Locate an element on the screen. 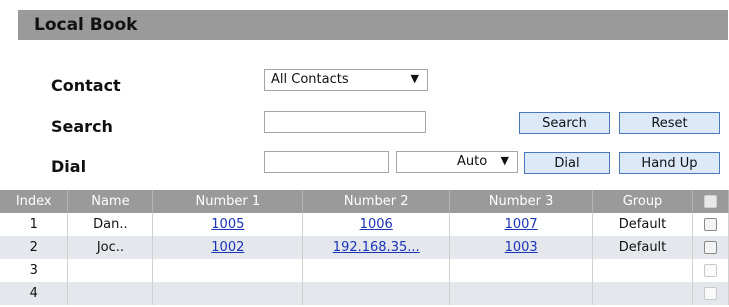 The width and height of the screenshot is (729, 307). search-button: Search is located at coordinates (564, 123).